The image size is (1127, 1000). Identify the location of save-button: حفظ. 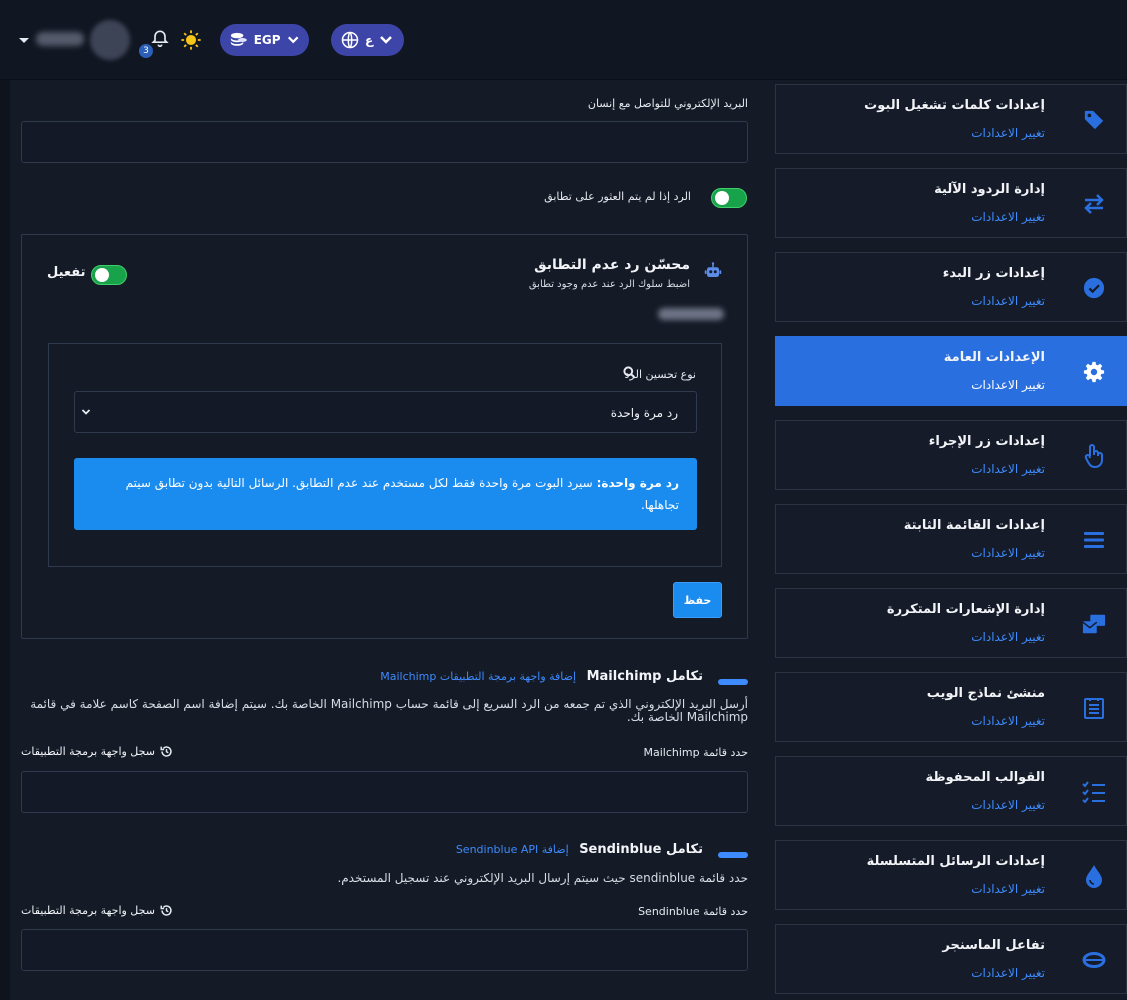
(697, 600).